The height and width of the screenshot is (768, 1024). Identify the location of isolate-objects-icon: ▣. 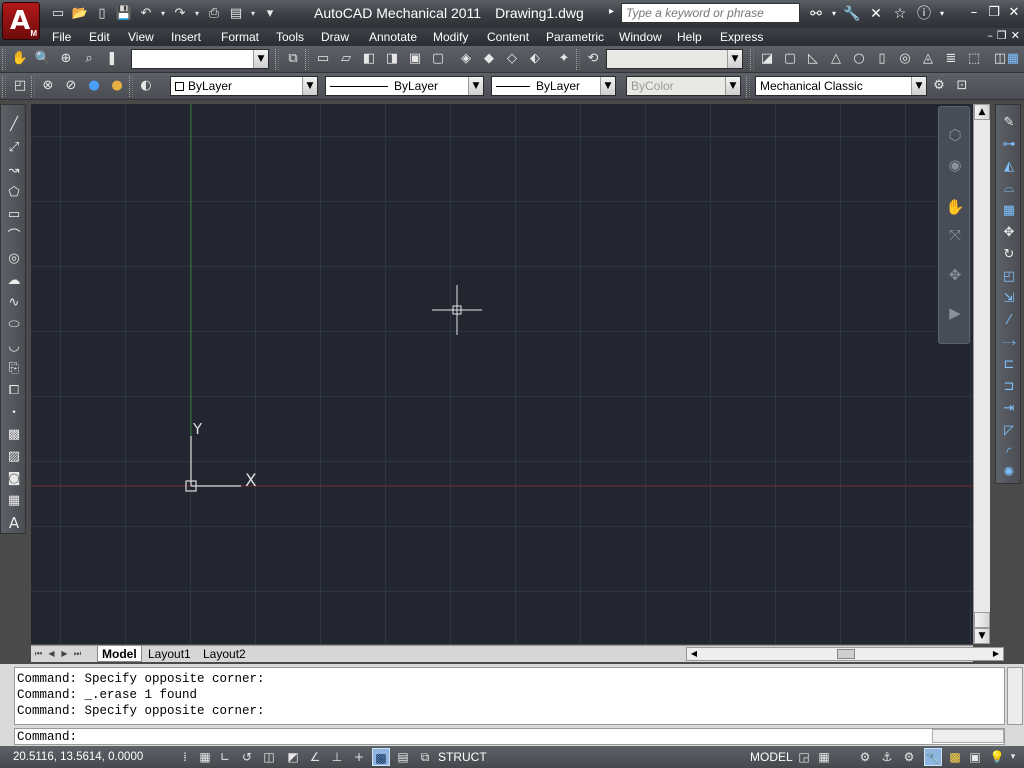
(975, 757).